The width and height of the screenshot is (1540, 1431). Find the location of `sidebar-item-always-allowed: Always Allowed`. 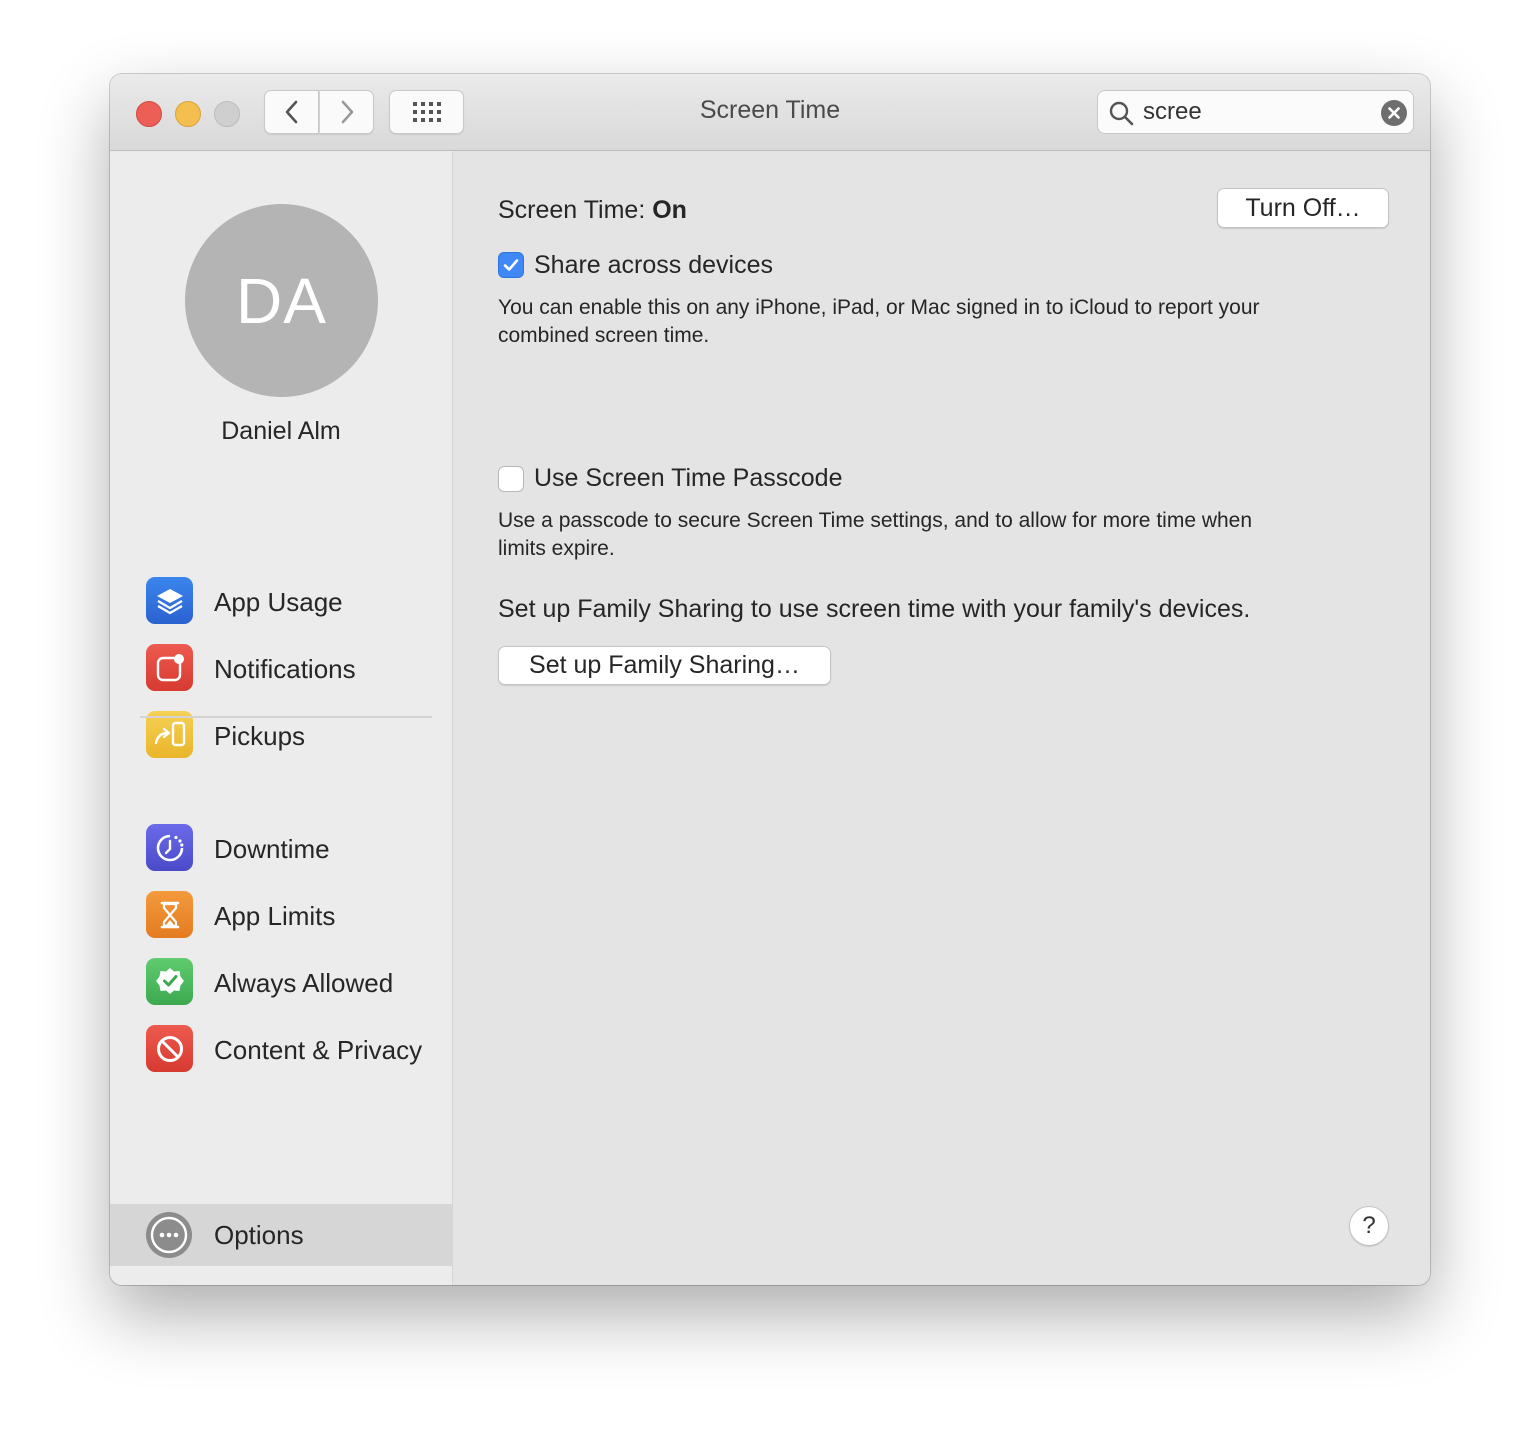

sidebar-item-always-allowed: Always Allowed is located at coordinates (281, 982).